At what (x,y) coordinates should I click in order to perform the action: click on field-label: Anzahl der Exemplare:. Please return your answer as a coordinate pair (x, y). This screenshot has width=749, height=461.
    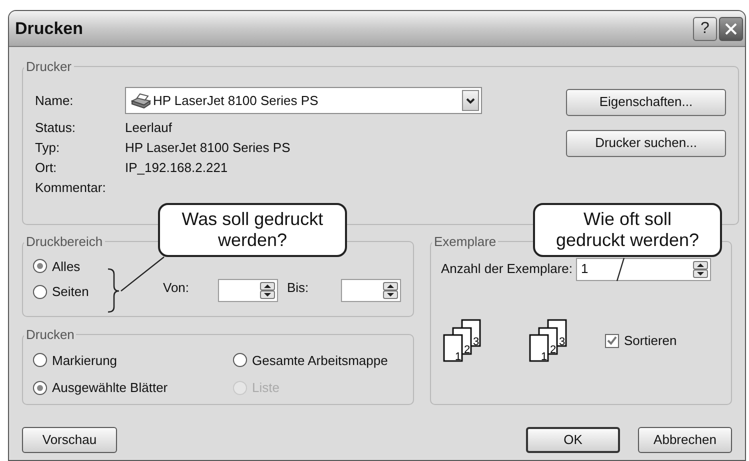
    Looking at the image, I should click on (507, 269).